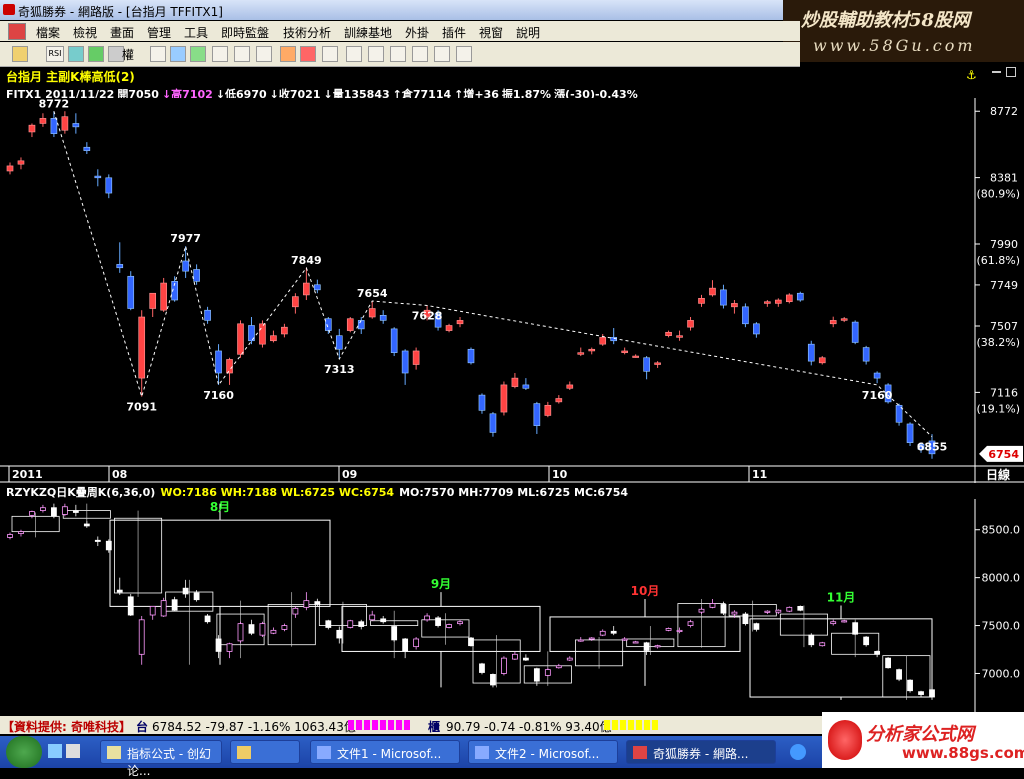  I want to click on rights-button: 權, so click(133, 54).